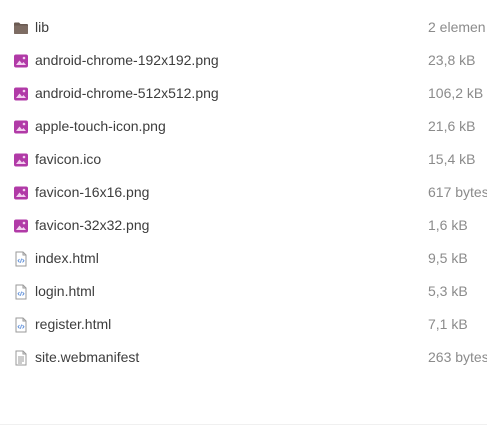 The height and width of the screenshot is (425, 487). Describe the element at coordinates (243, 27) in the screenshot. I see `file-row-lib: lib 2 elemen` at that location.